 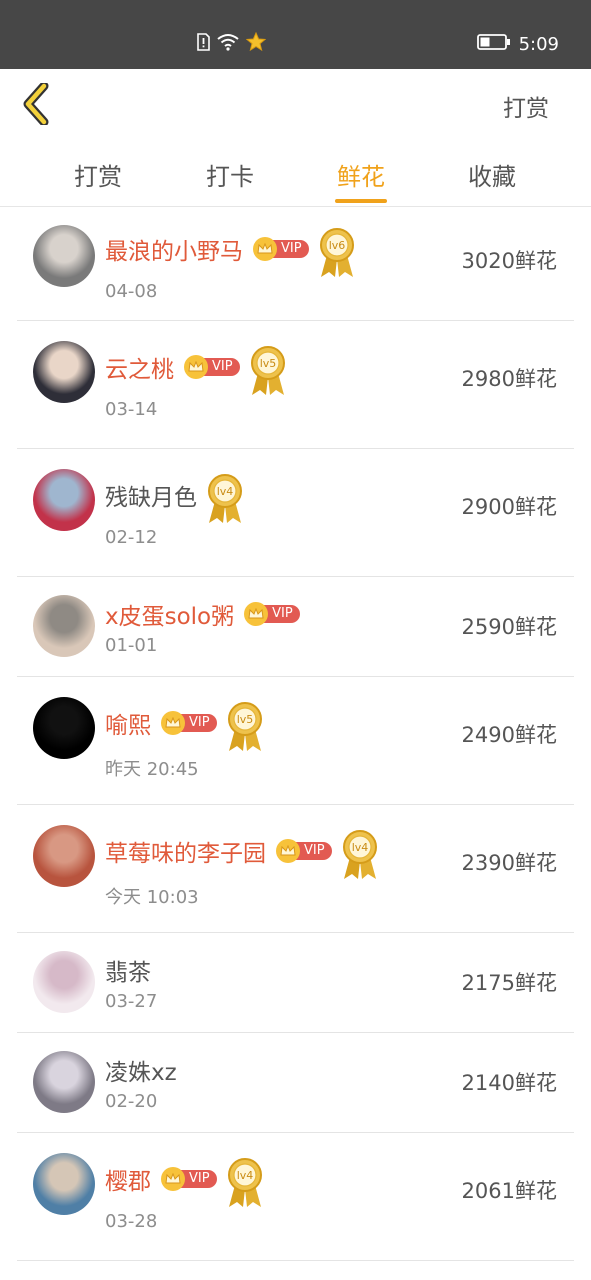 I want to click on user-name-line: 翡茶, so click(x=128, y=970).